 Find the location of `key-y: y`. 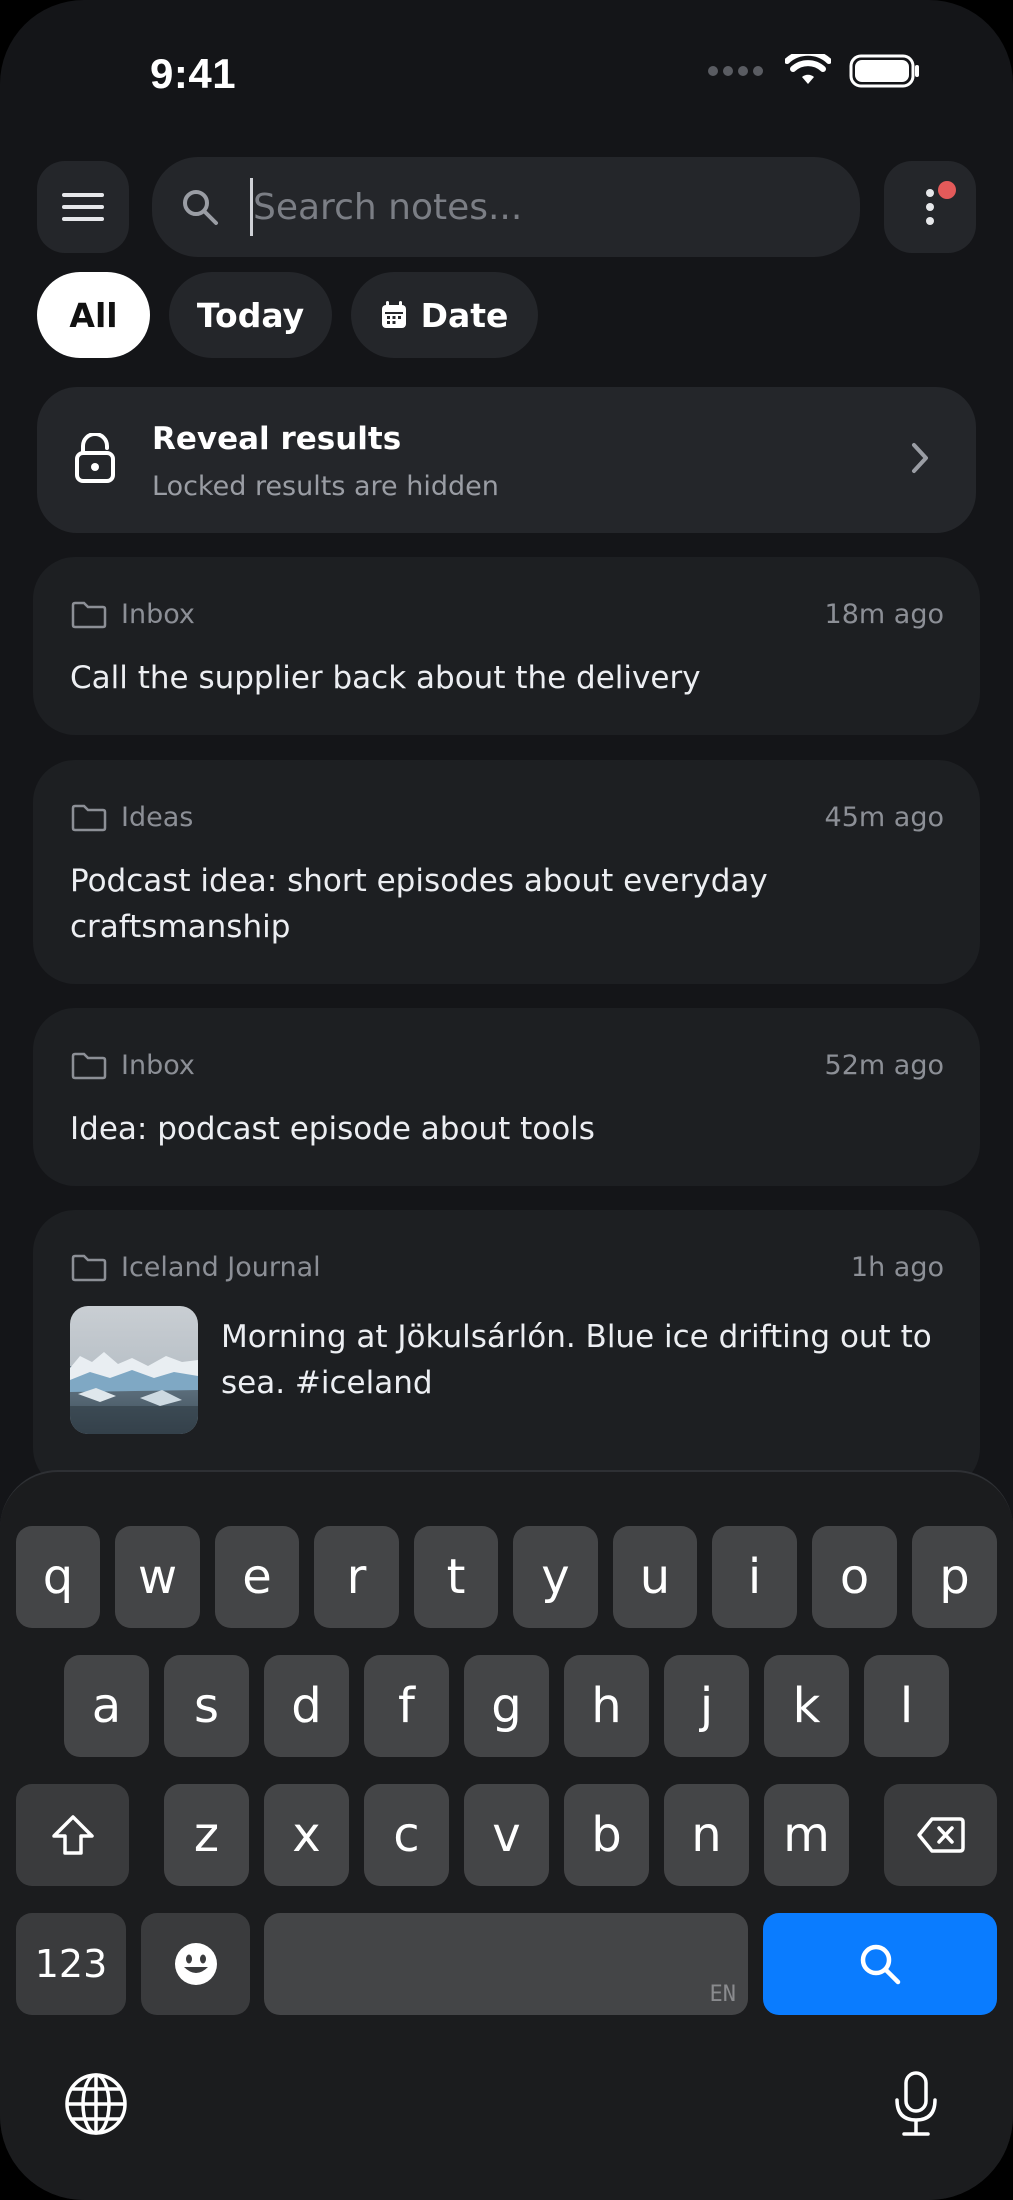

key-y: y is located at coordinates (555, 1577).